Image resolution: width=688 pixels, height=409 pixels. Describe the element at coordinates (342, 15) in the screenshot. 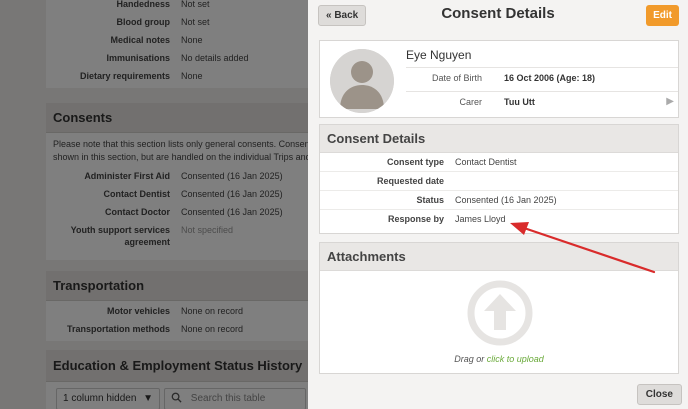

I see `back-button: « Back` at that location.